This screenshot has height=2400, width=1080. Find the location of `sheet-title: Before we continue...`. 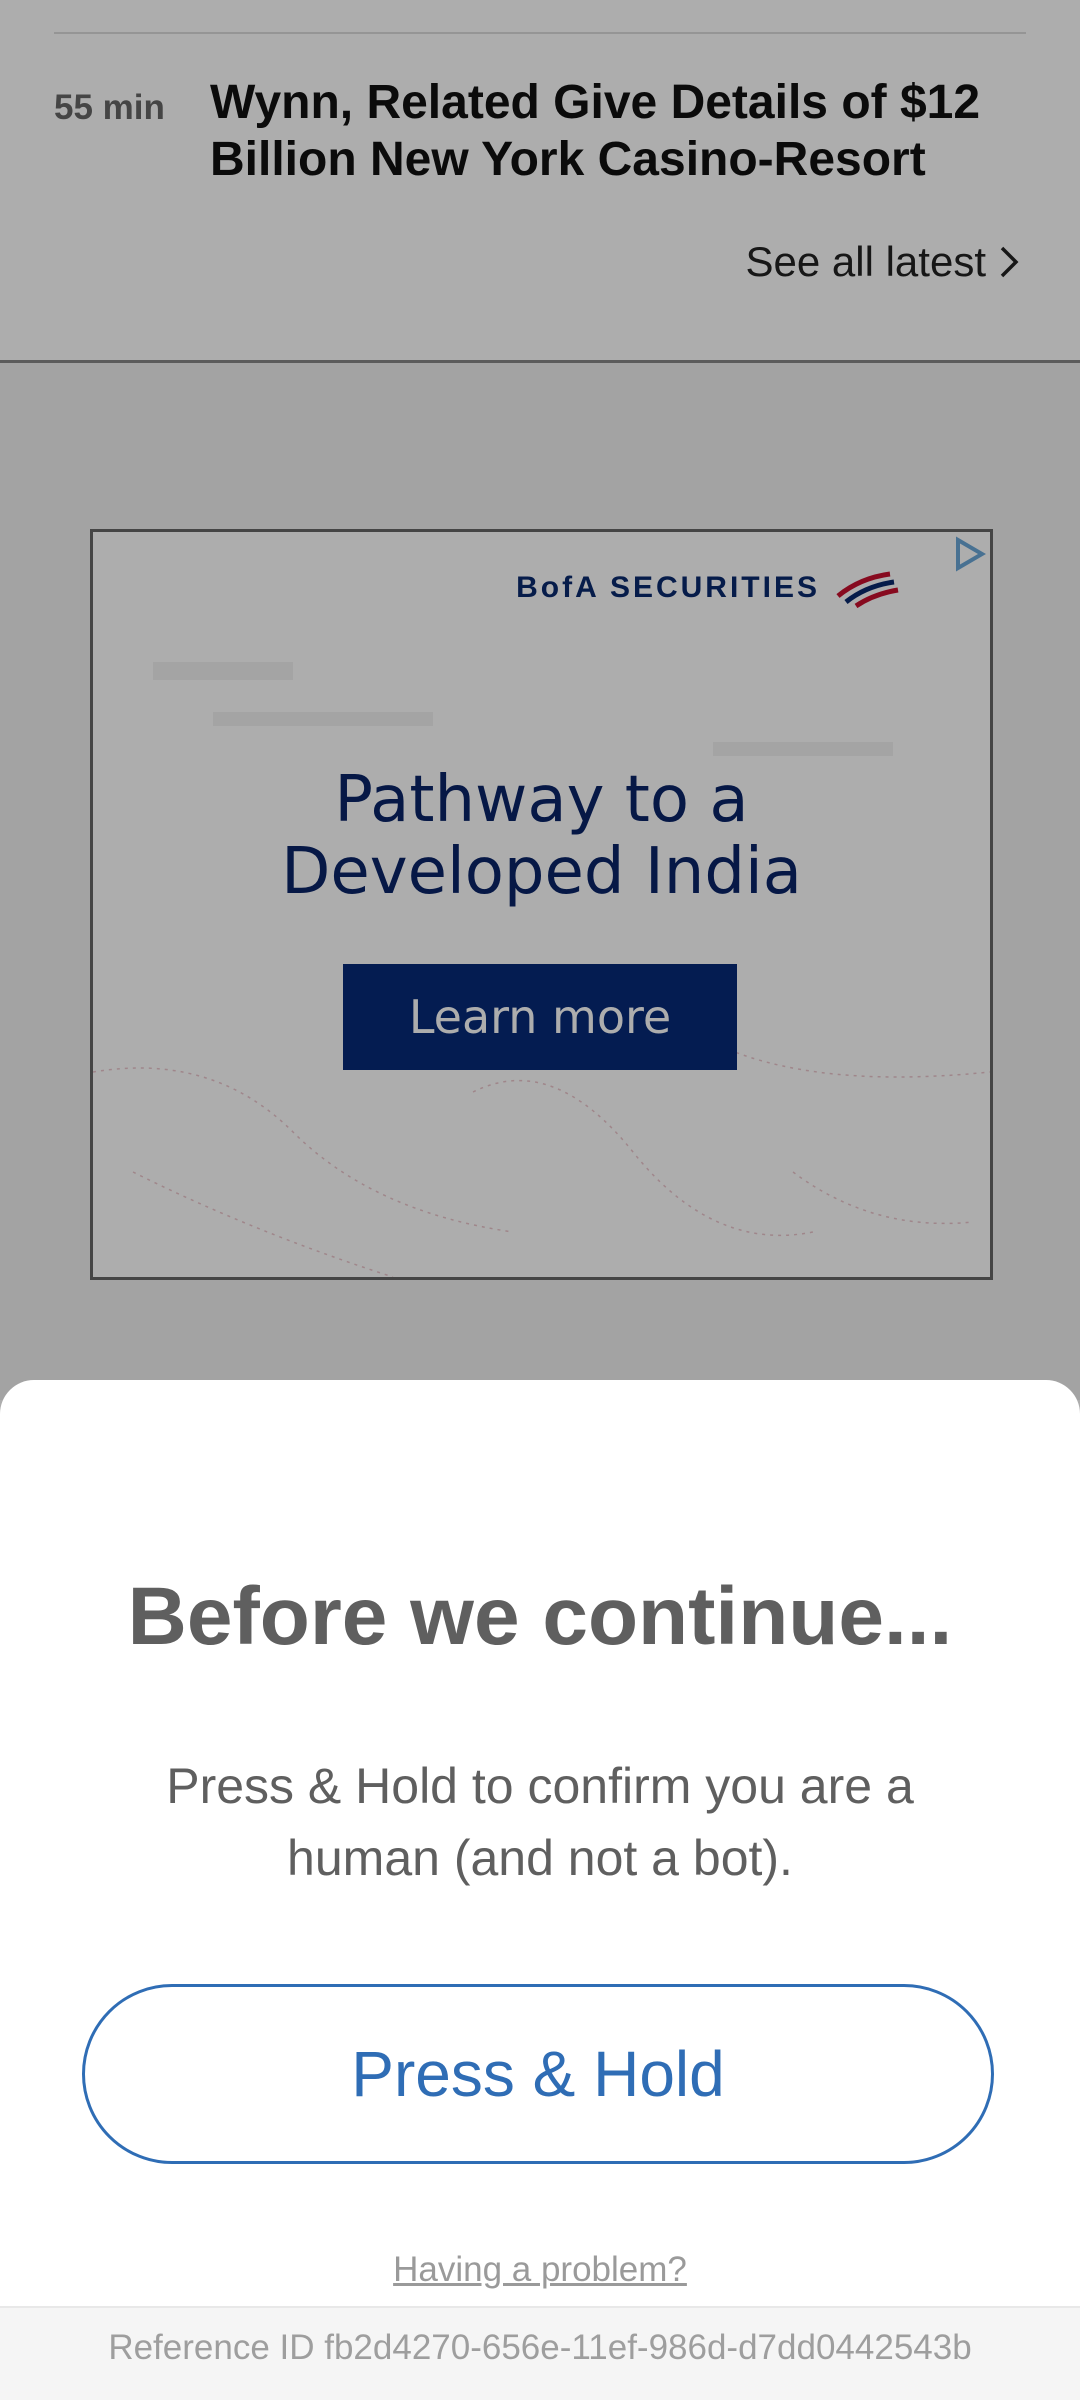

sheet-title: Before we continue... is located at coordinates (540, 1616).